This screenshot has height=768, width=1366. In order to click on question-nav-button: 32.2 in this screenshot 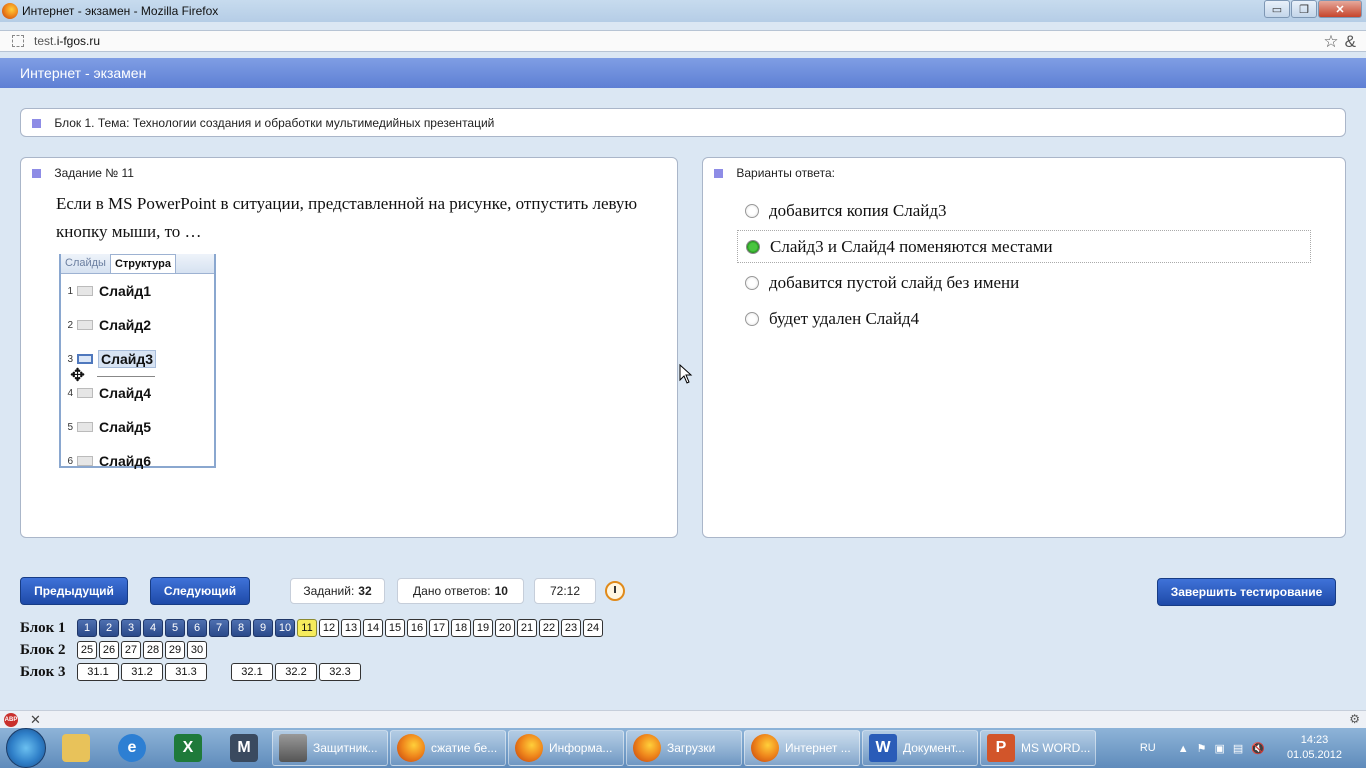, I will do `click(296, 672)`.